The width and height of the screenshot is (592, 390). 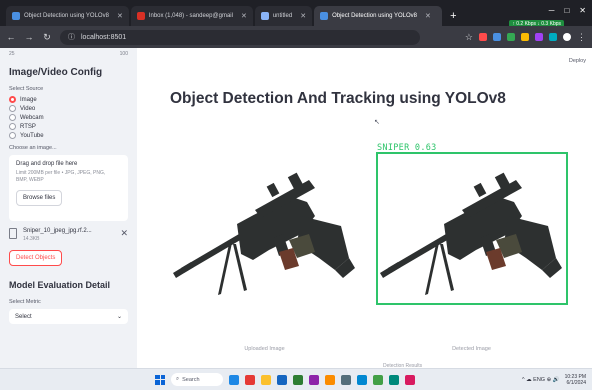 What do you see at coordinates (68, 126) in the screenshot?
I see `radio-option-rtsp: RTSP` at bounding box center [68, 126].